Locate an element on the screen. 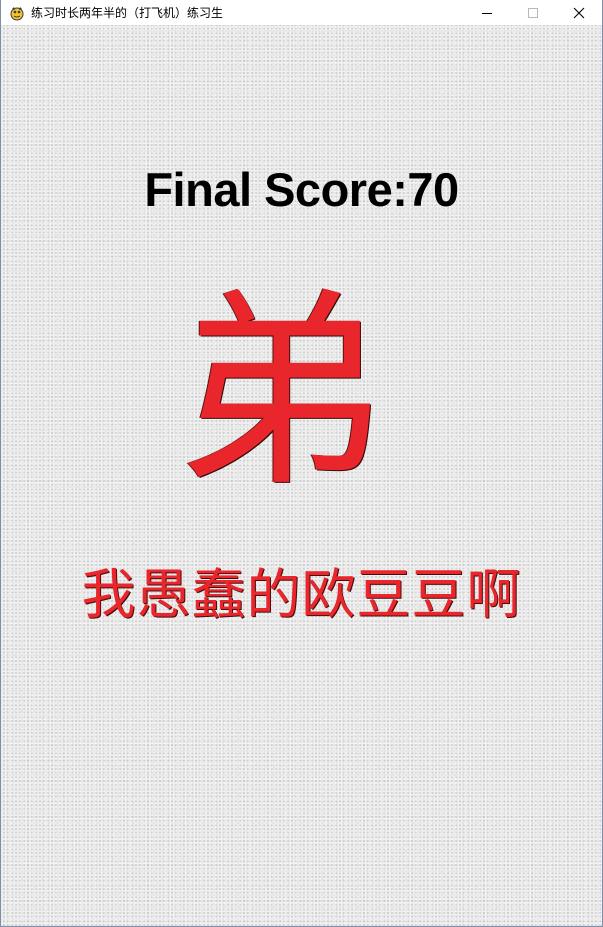 This screenshot has width=603, height=927. game-over-phrase: 我愚蠢的欧豆豆啊 is located at coordinates (301, 594).